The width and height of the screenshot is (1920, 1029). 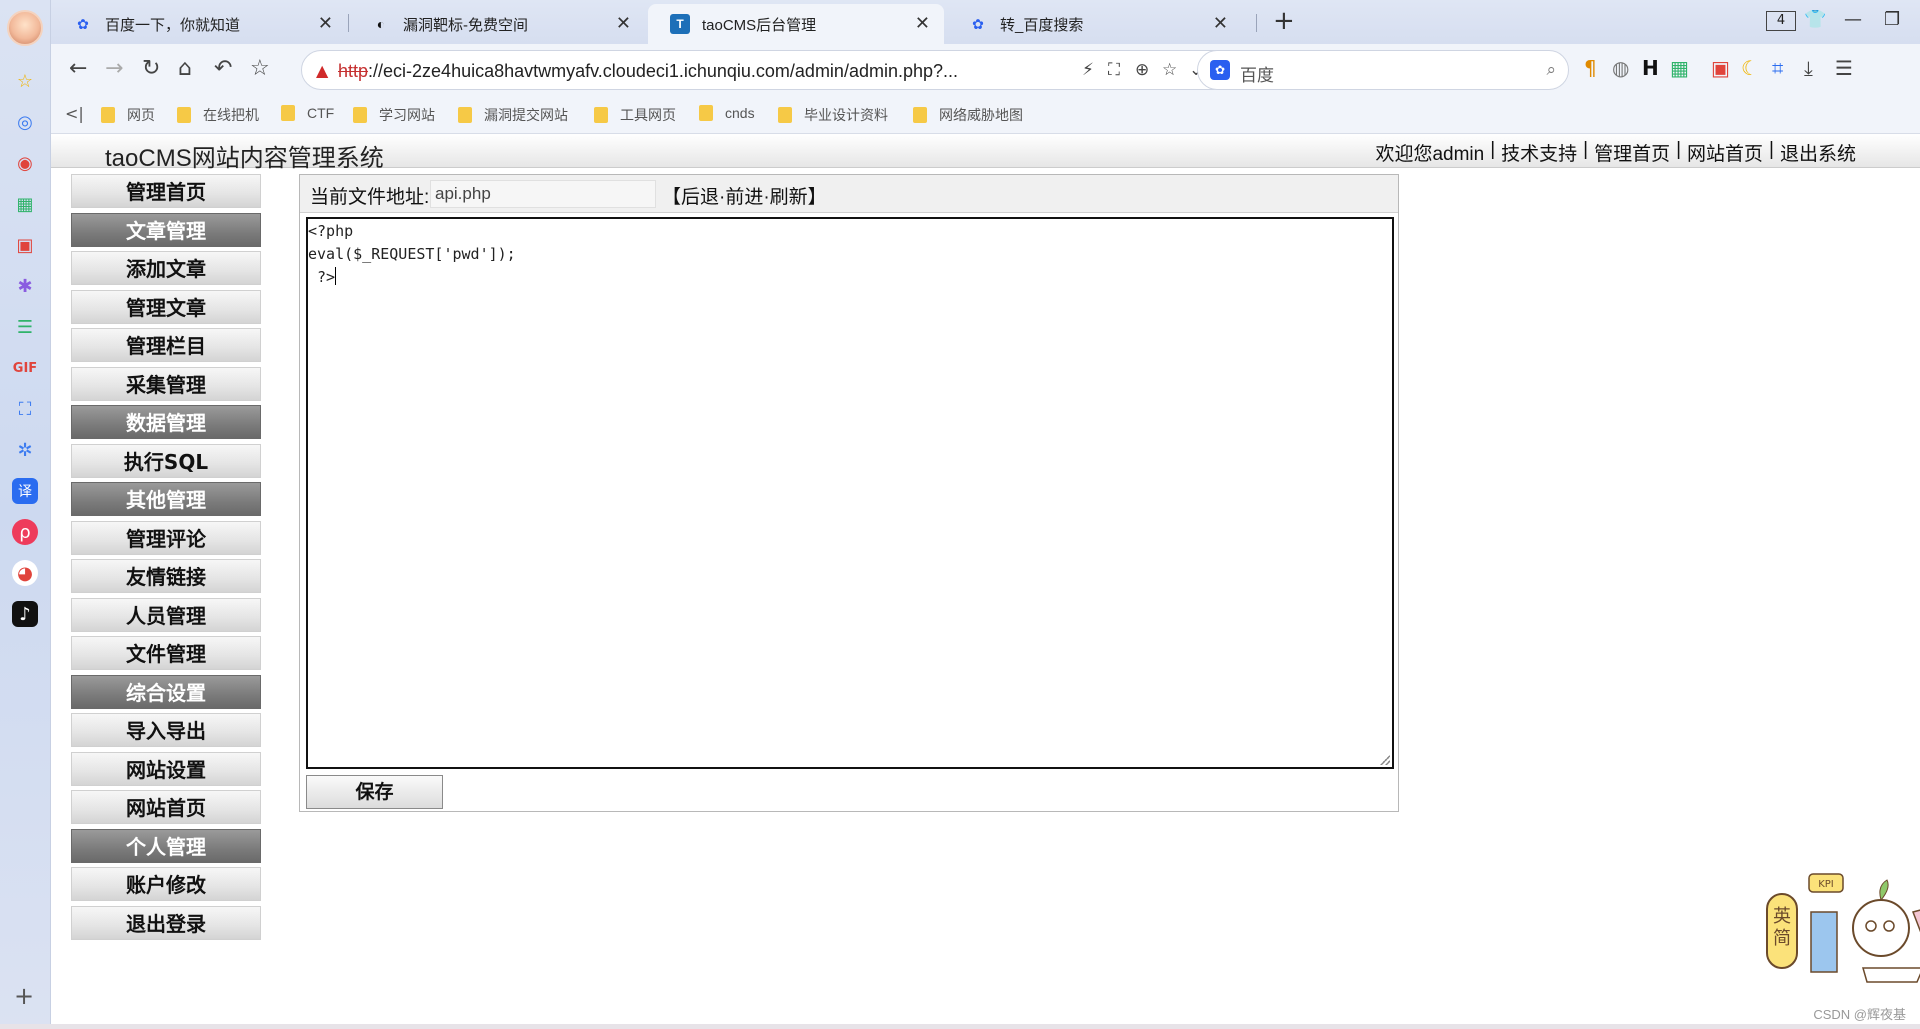 I want to click on record-icon: ◉, so click(x=25, y=163).